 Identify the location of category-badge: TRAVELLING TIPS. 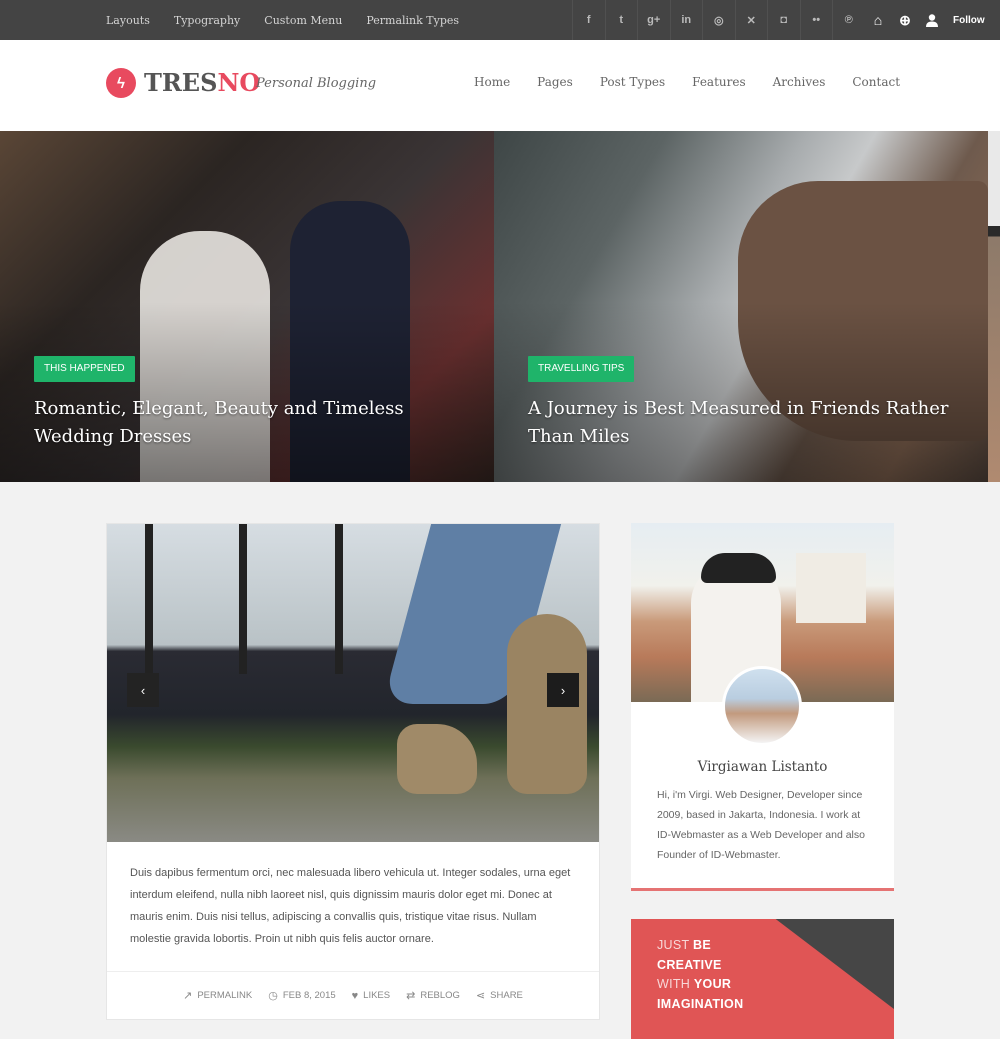
(581, 369).